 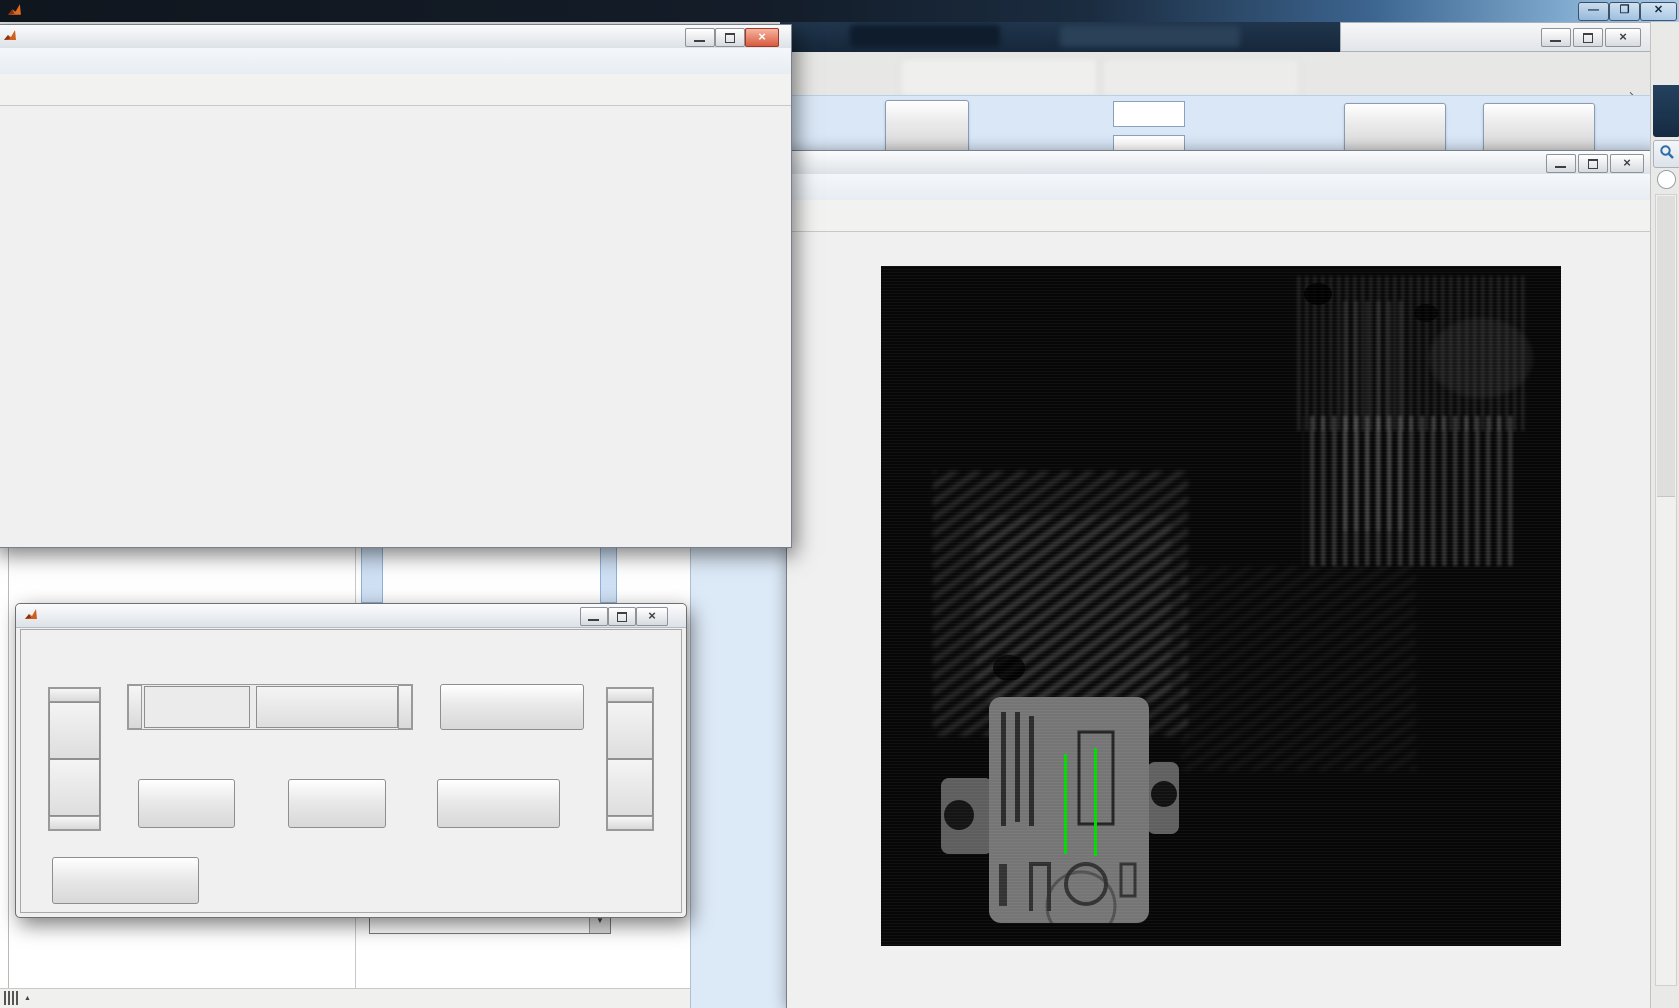 I want to click on background-toolstrip: ↘, so click(x=1229, y=77).